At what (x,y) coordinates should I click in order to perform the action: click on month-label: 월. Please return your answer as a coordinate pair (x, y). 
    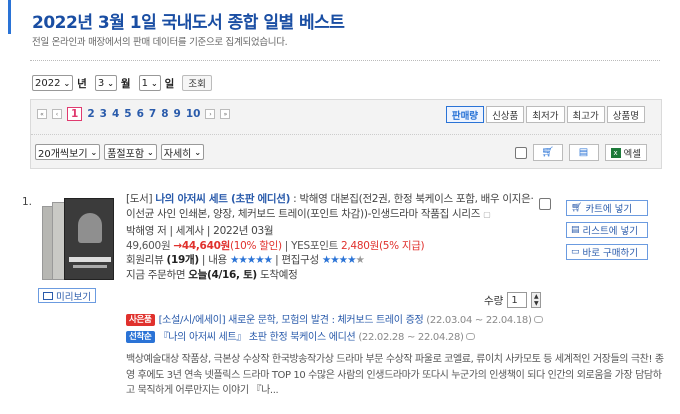
    Looking at the image, I should click on (125, 83).